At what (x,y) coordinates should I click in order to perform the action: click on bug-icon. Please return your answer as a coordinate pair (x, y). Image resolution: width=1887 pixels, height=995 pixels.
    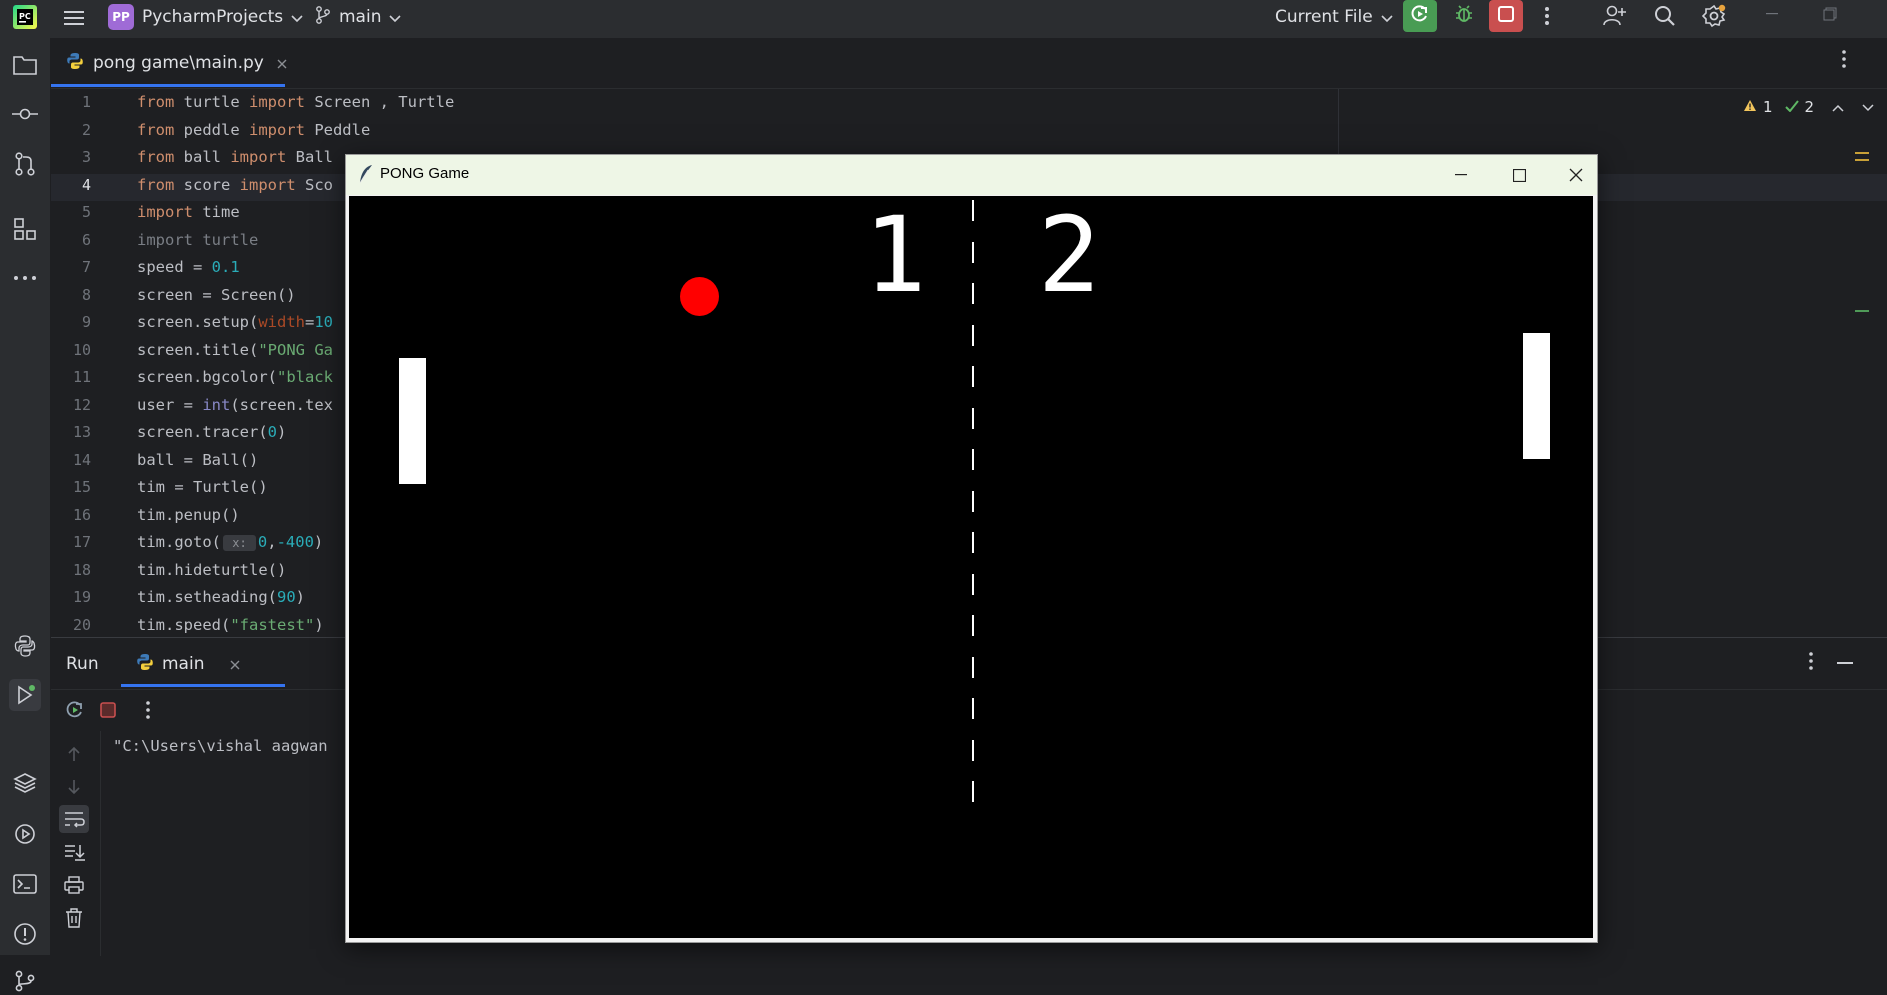
    Looking at the image, I should click on (1464, 16).